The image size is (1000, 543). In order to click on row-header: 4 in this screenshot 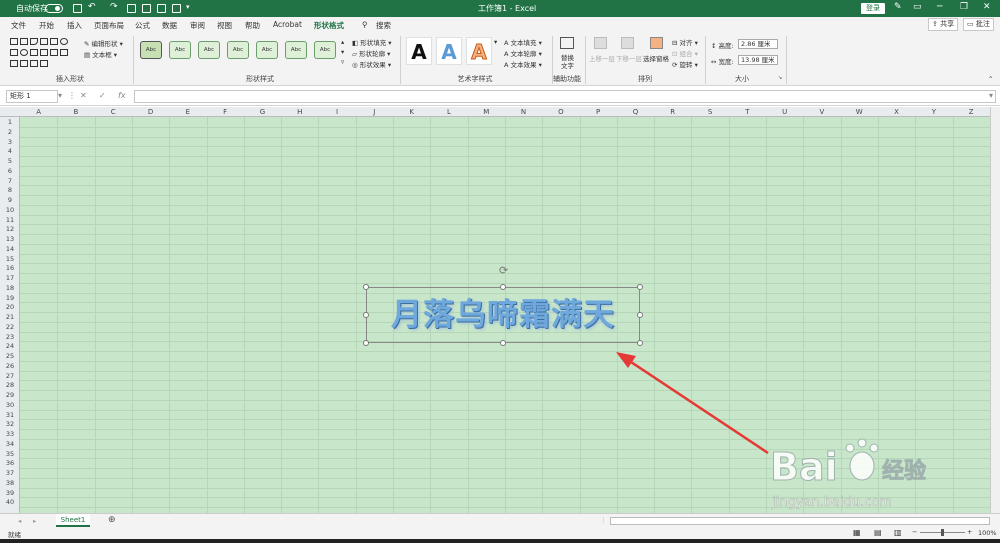, I will do `click(10, 151)`.